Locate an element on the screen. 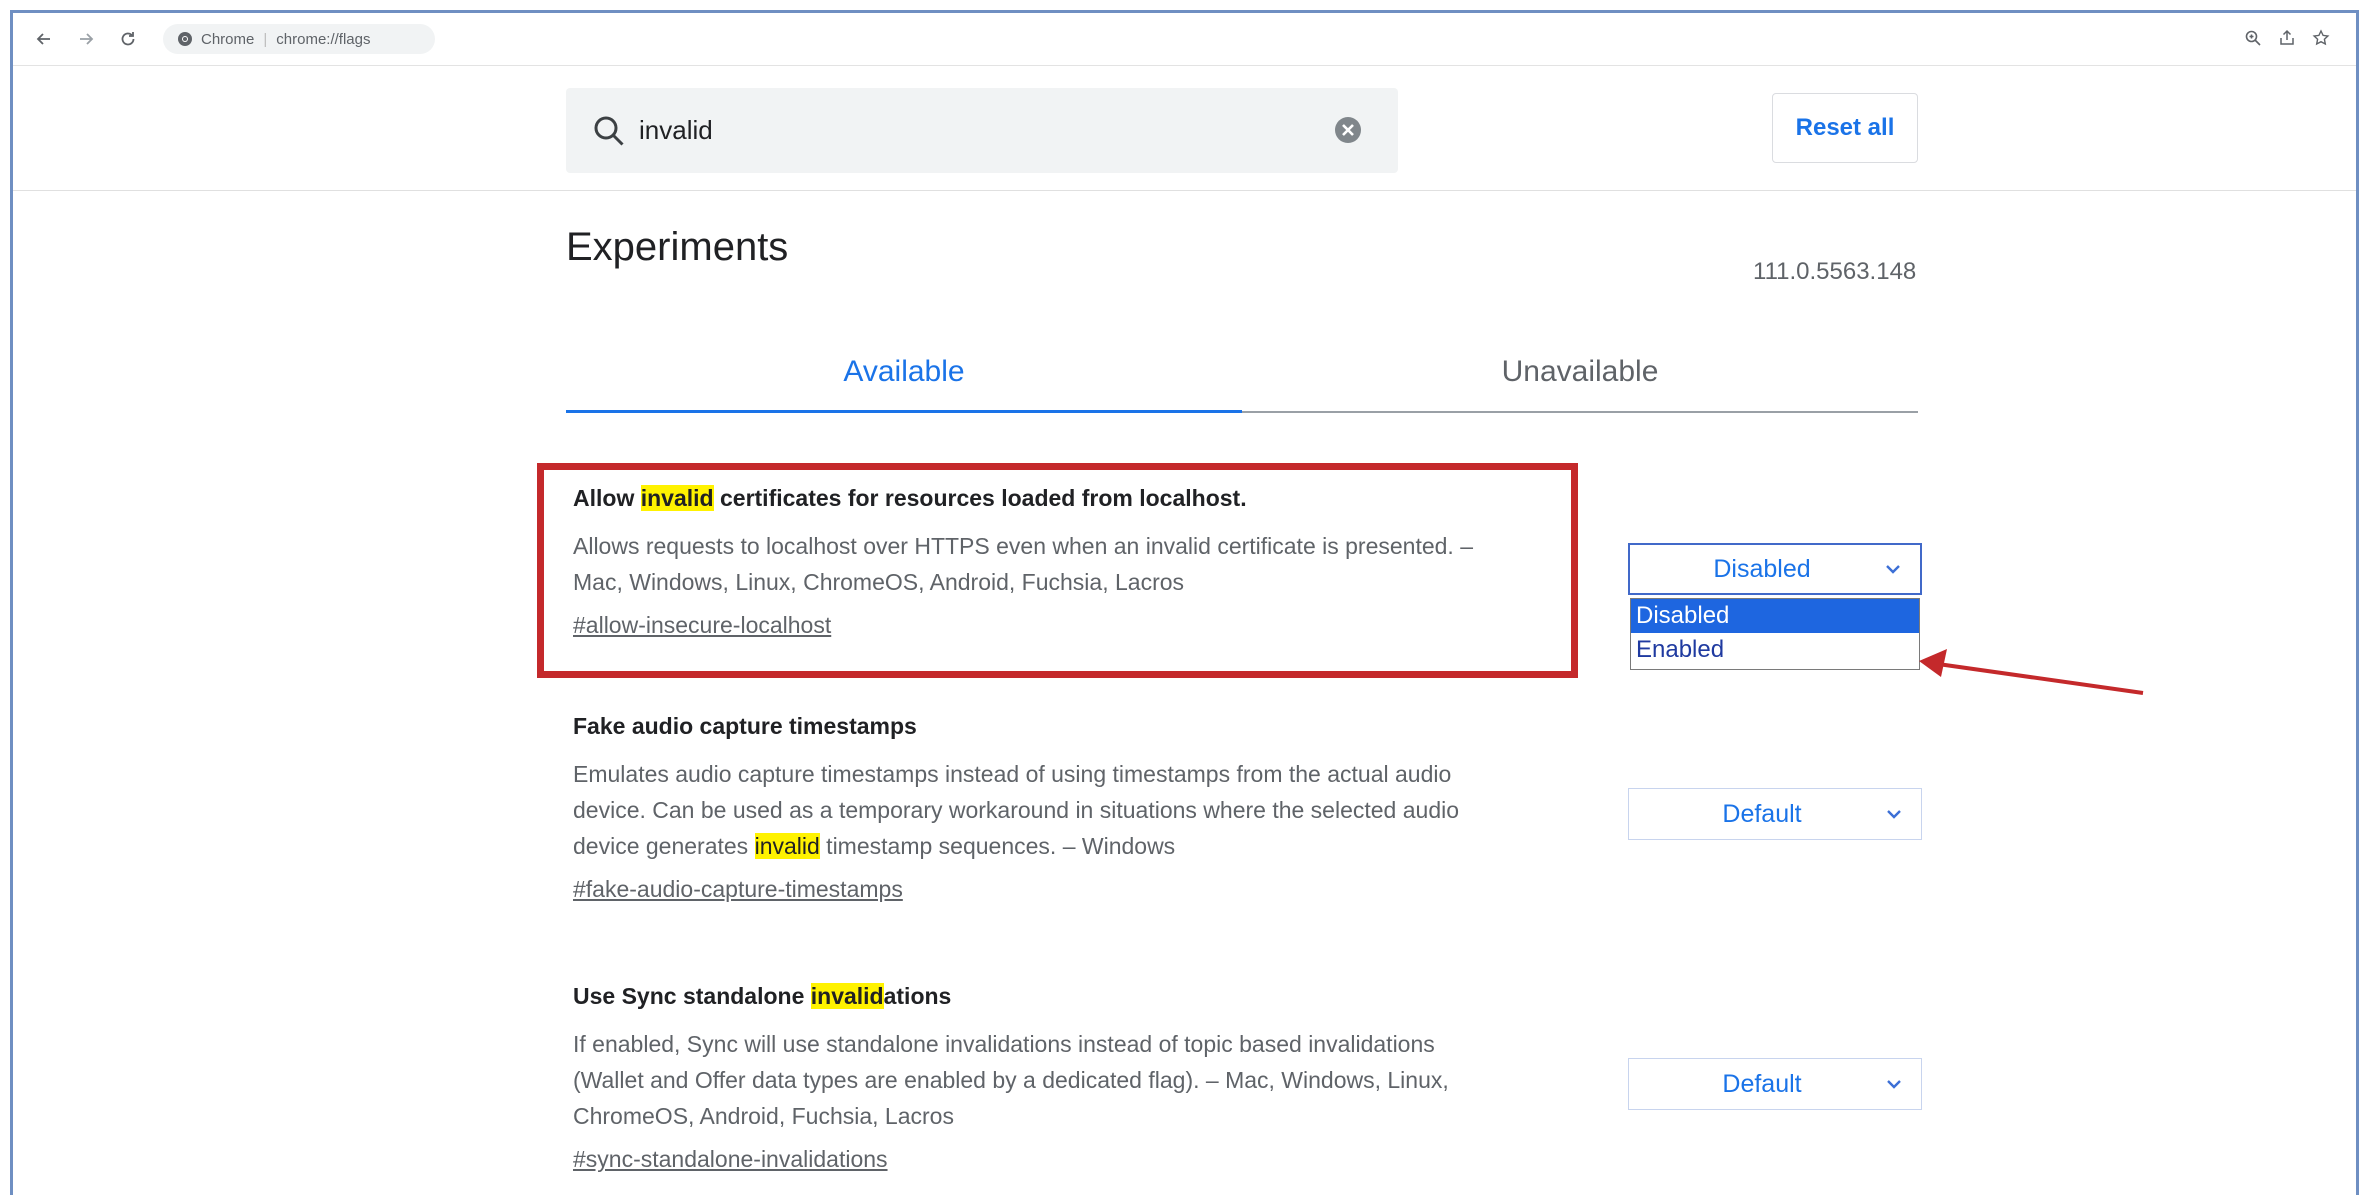  annotation-arrow-icon is located at coordinates (2031, 672).